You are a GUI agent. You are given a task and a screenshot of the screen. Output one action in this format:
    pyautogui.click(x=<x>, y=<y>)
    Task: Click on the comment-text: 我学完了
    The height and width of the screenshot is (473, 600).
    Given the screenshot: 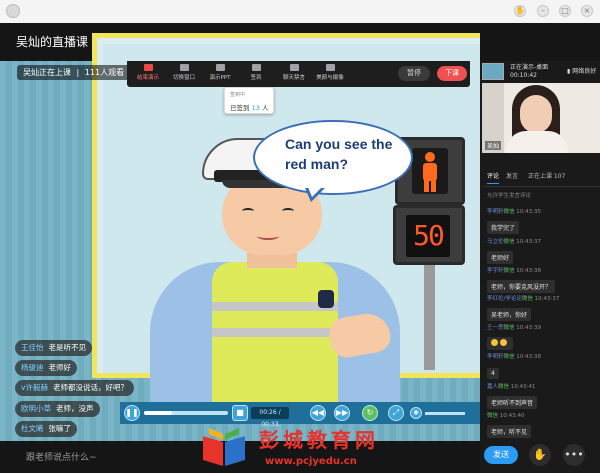 What is the action you would take?
    pyautogui.click(x=503, y=227)
    